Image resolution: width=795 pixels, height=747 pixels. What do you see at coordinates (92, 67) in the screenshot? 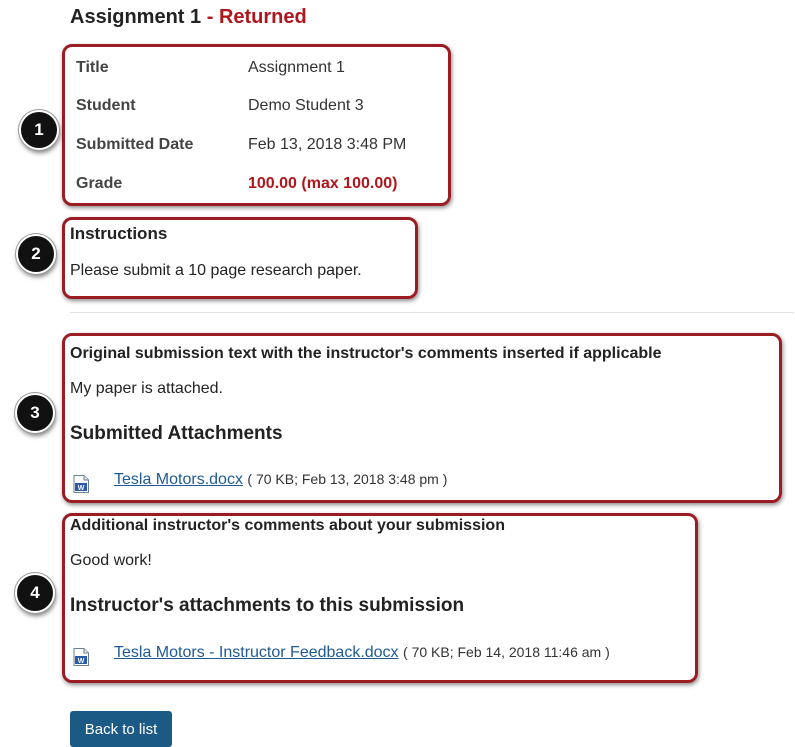
I see `title-label: Title` at bounding box center [92, 67].